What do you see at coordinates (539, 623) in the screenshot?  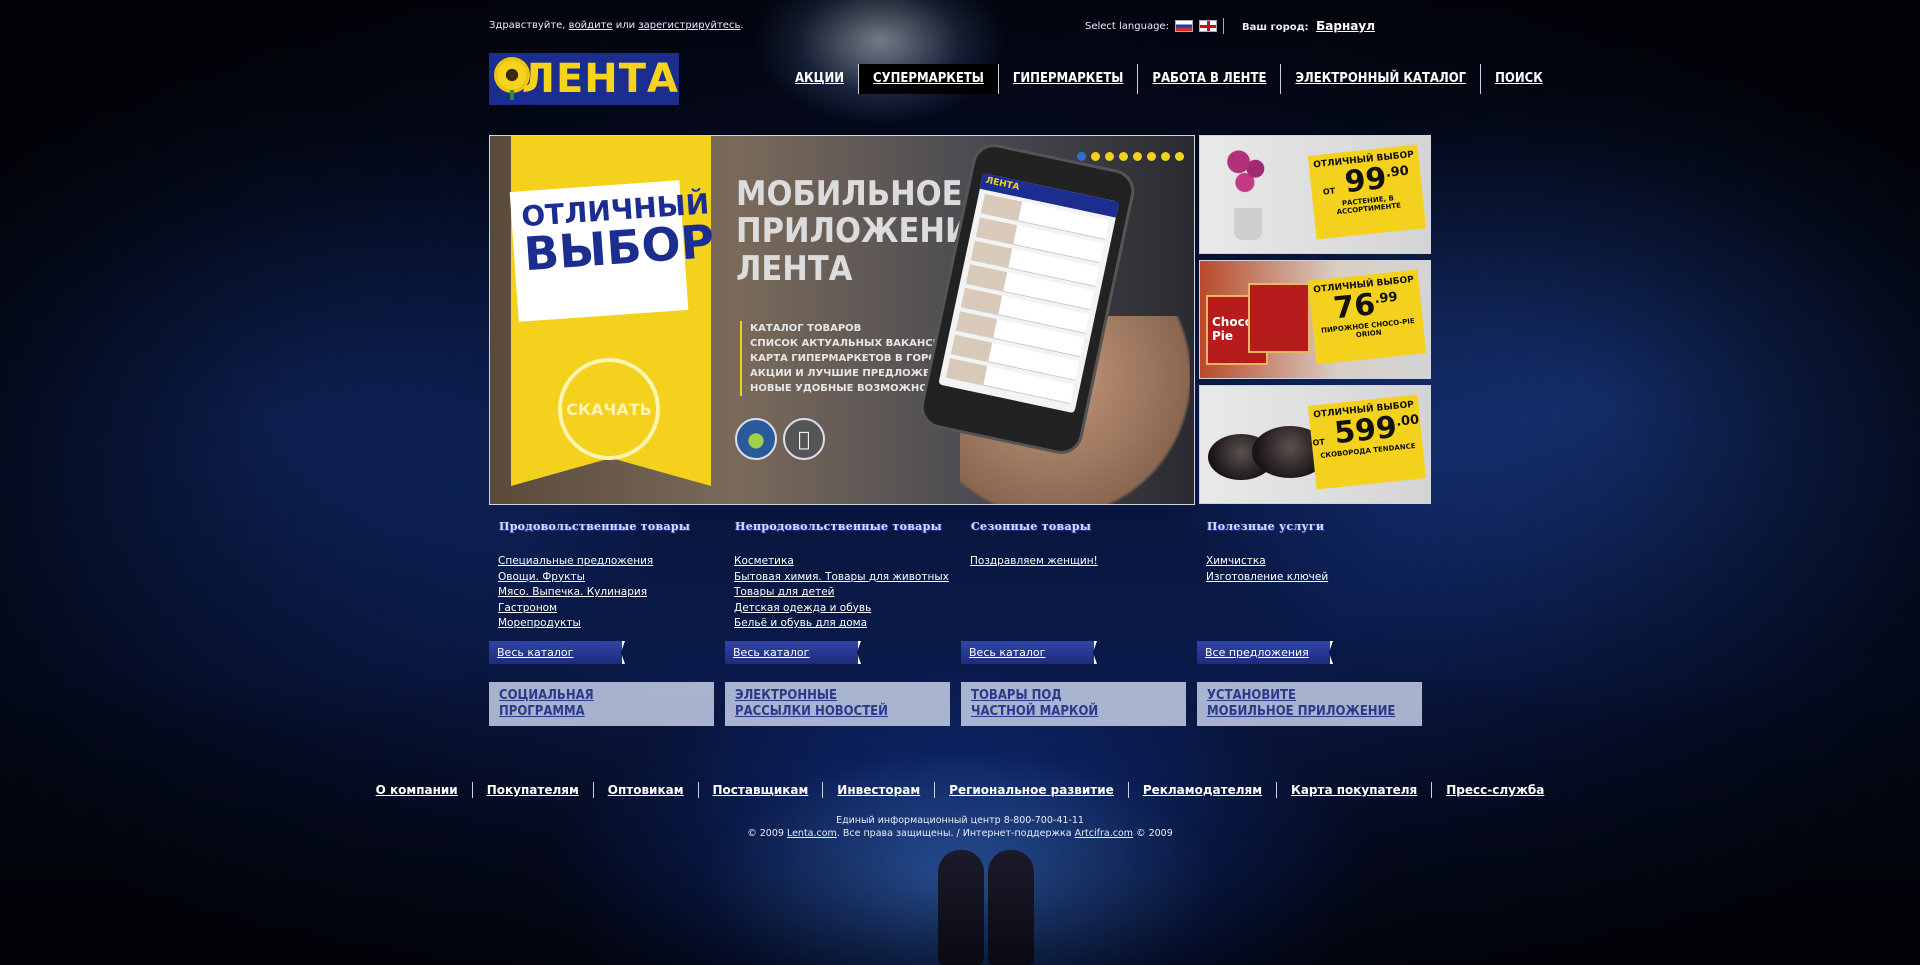 I see `category-link: Морепродукты` at bounding box center [539, 623].